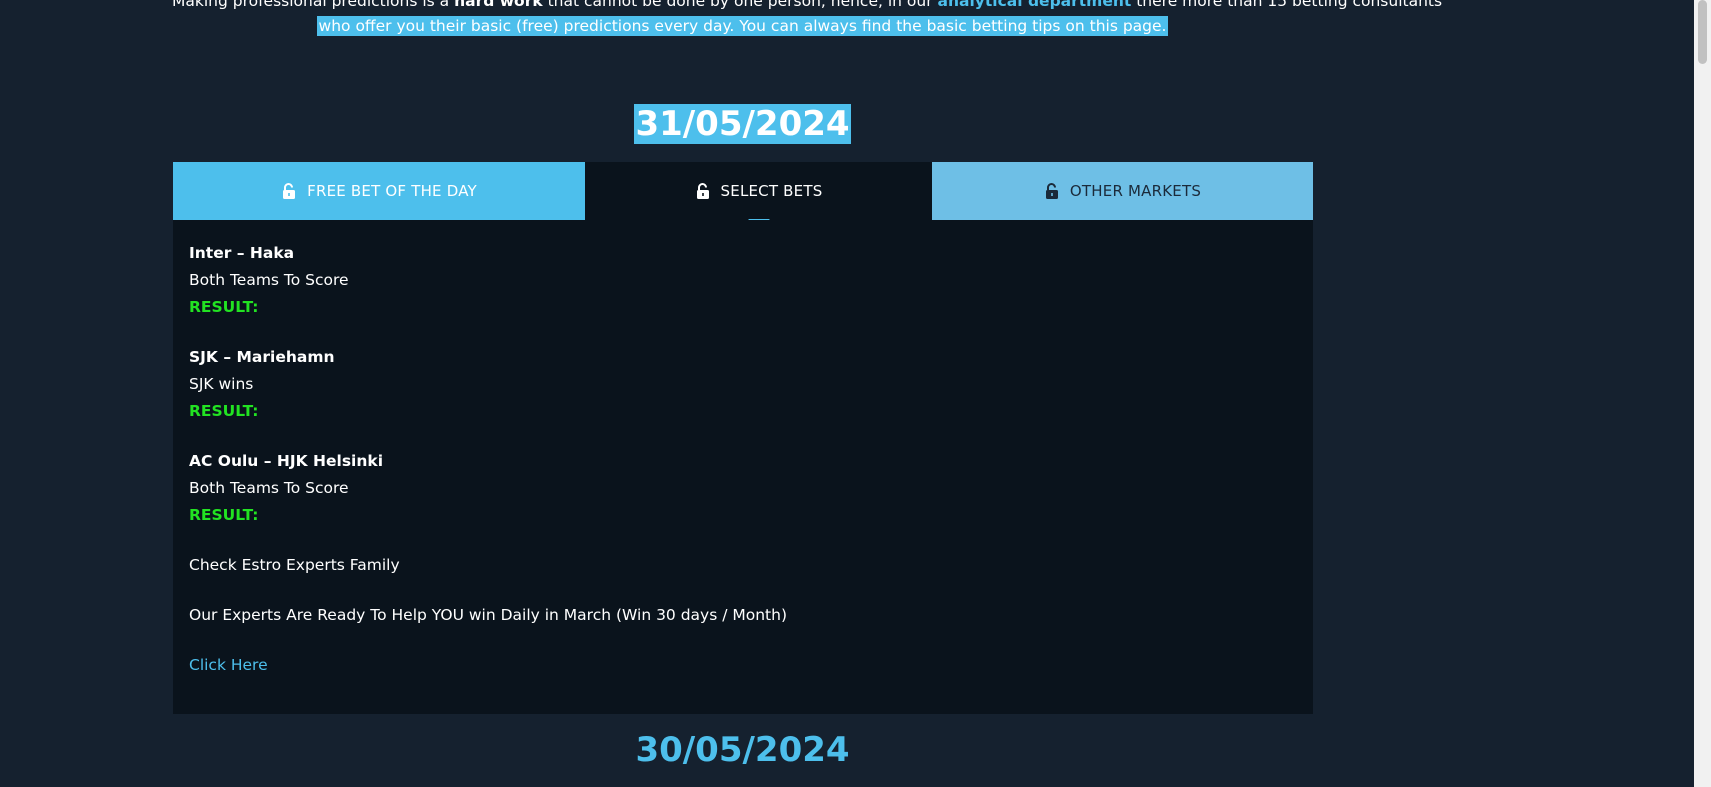 The width and height of the screenshot is (1711, 787). Describe the element at coordinates (262, 357) in the screenshot. I see `bet-match: SJK – Mariehamn` at that location.